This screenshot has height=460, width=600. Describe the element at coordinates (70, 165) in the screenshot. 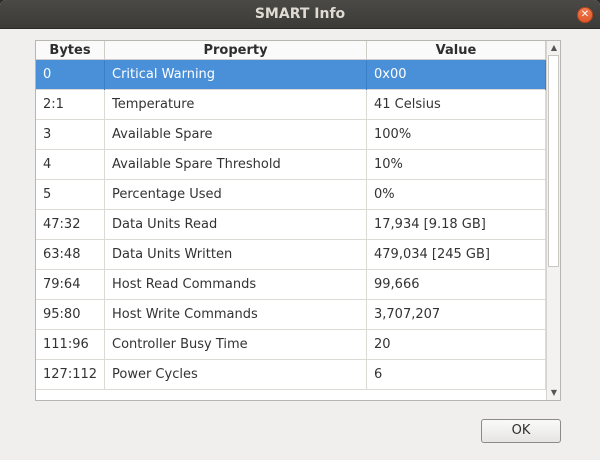

I see `cell-bytes: 4` at that location.